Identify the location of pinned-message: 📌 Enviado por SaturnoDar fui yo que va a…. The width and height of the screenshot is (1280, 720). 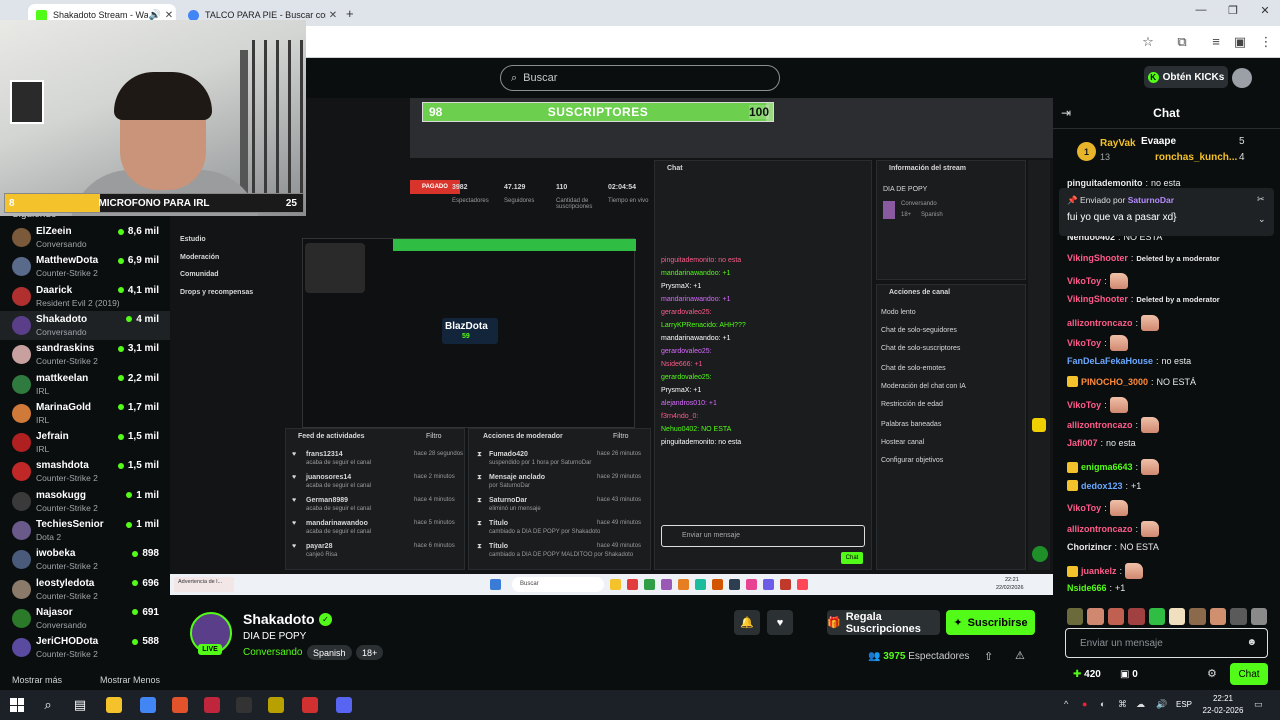
(1166, 212).